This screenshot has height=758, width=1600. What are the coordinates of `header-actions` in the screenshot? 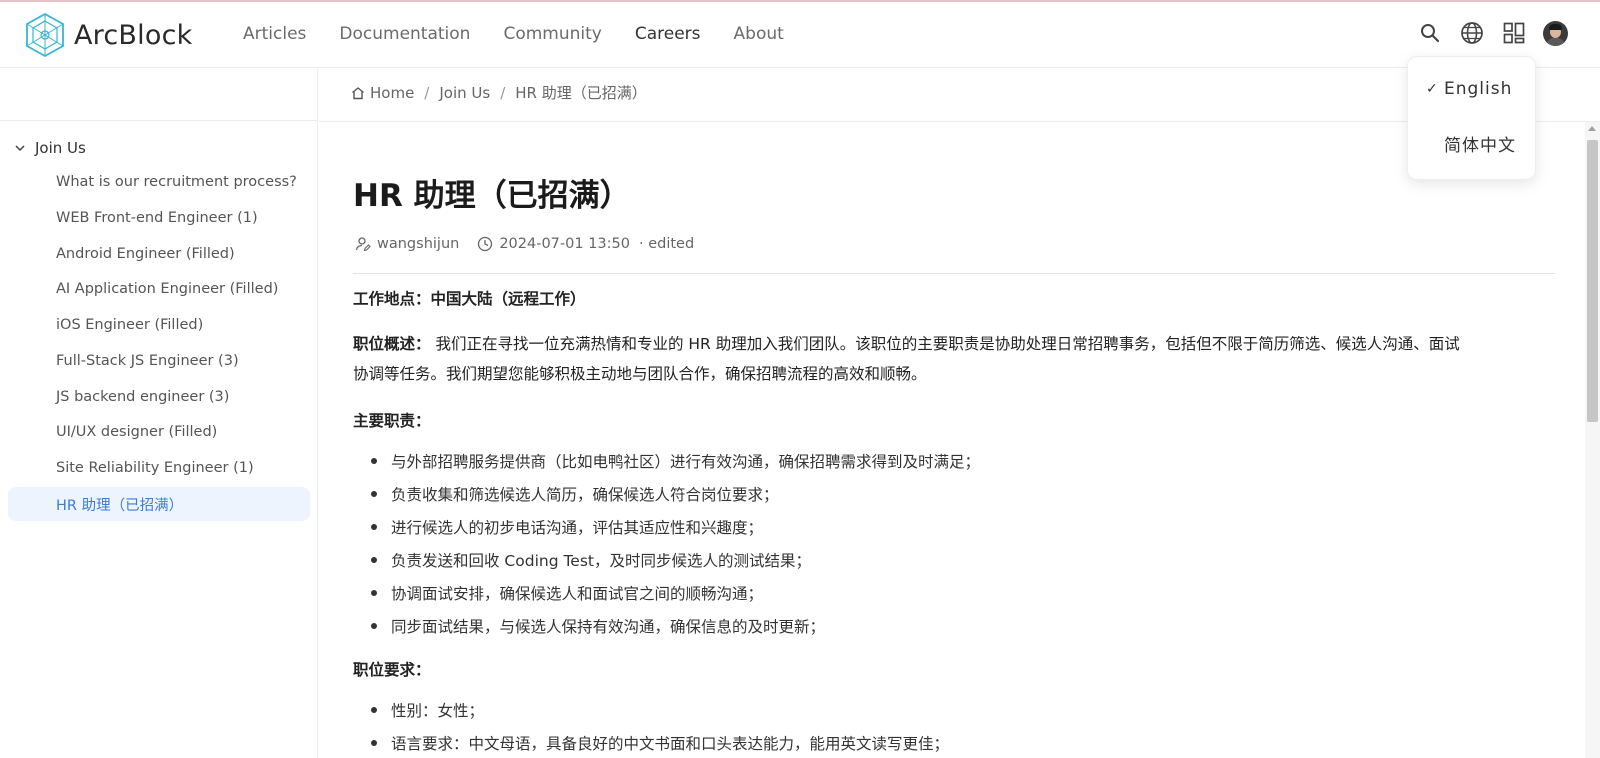 It's located at (1484, 33).